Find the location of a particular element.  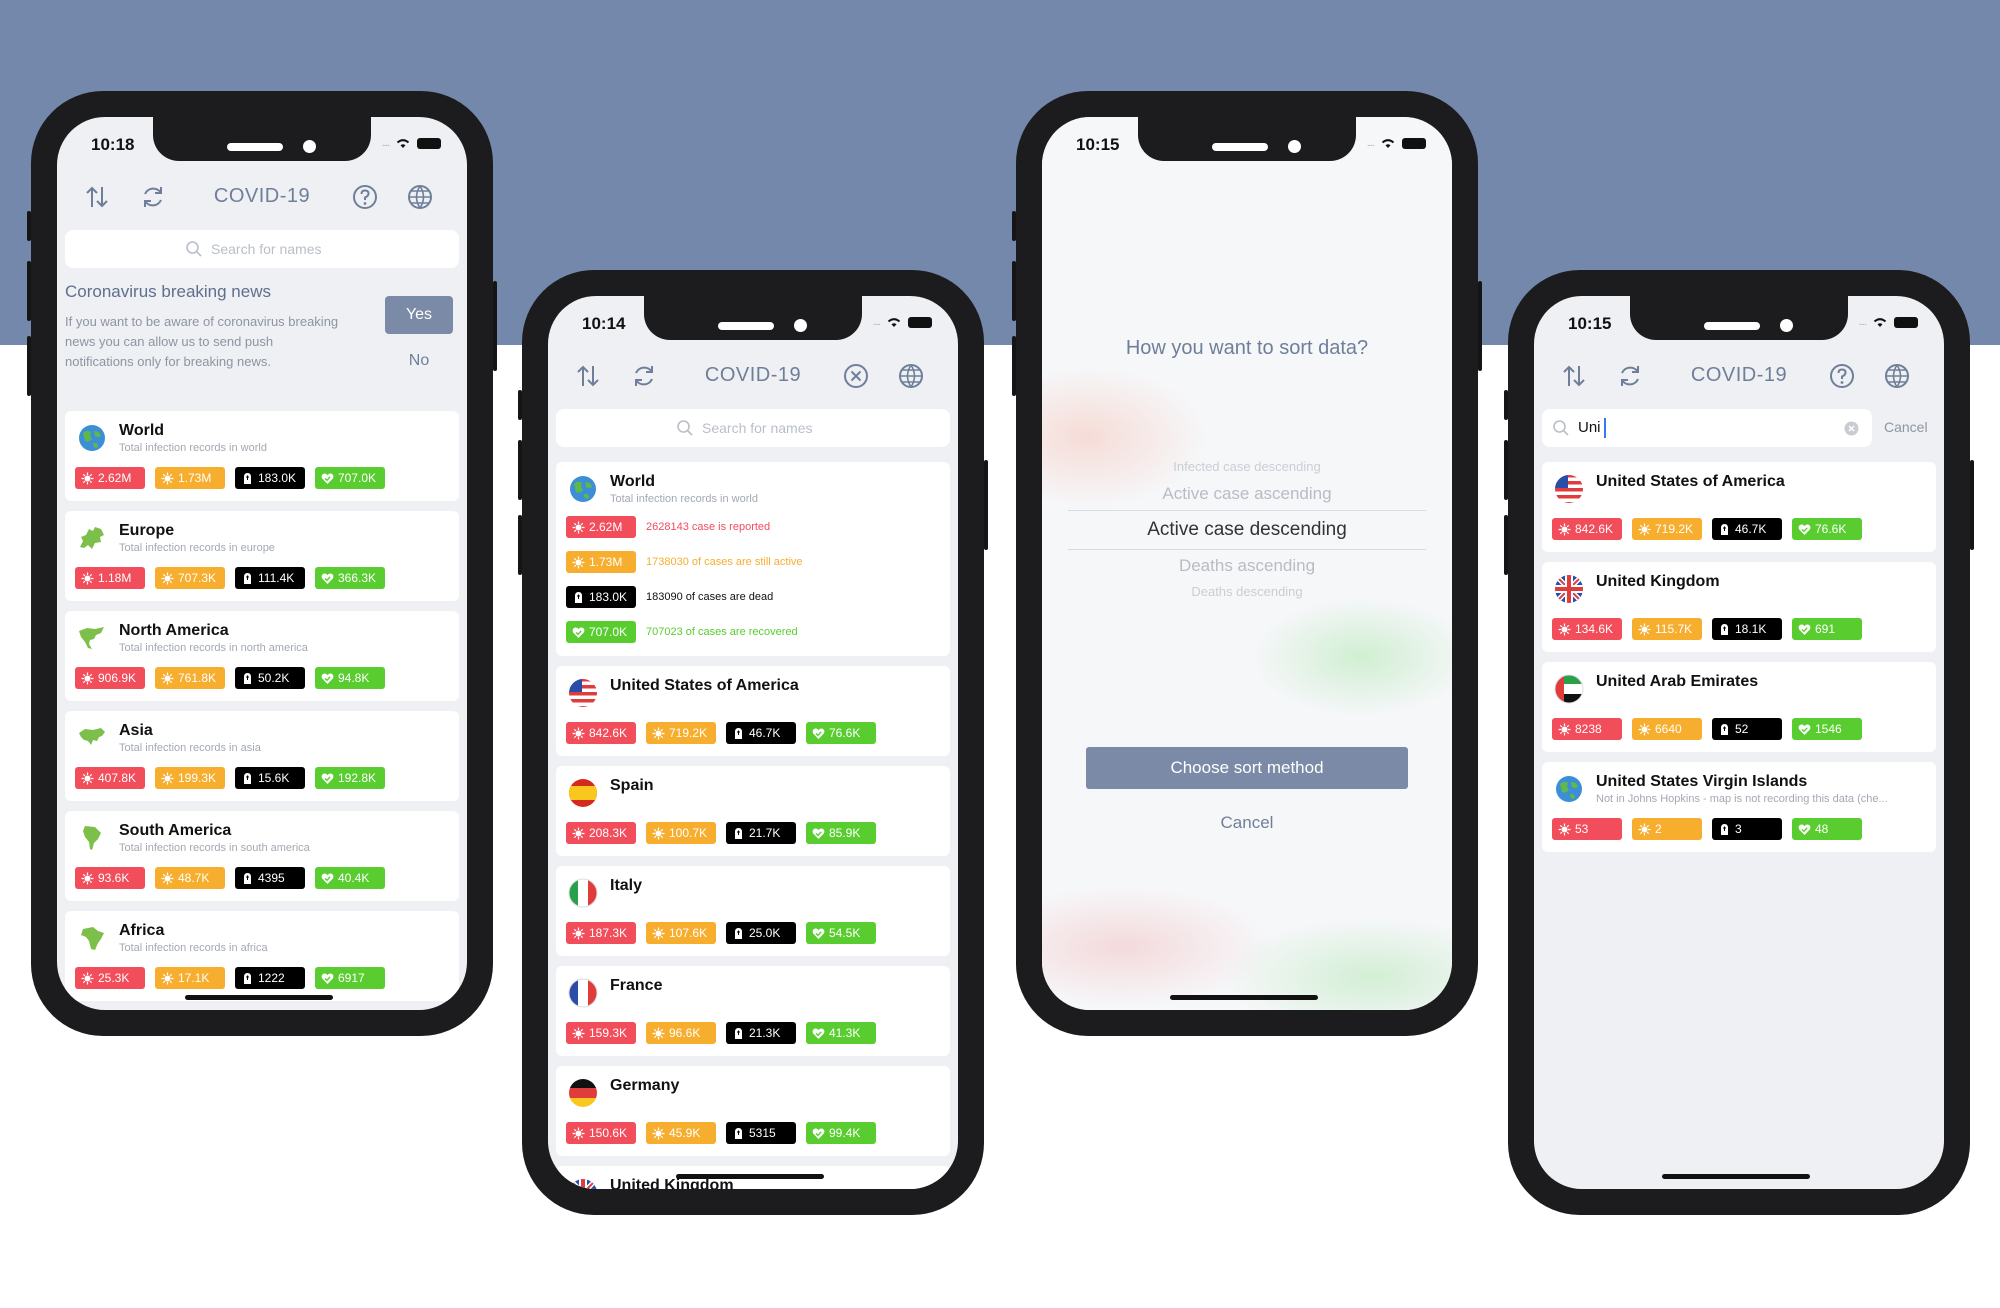

infected-badge: 53 is located at coordinates (1587, 829).